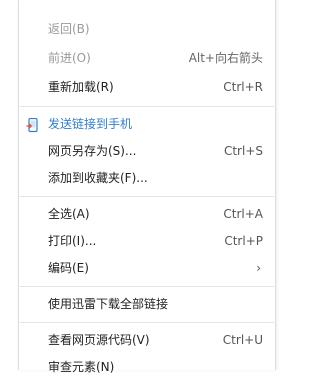 The height and width of the screenshot is (381, 320). What do you see at coordinates (147, 241) in the screenshot?
I see `menu-item-print: 打印(I)... Ctrl+P` at bounding box center [147, 241].